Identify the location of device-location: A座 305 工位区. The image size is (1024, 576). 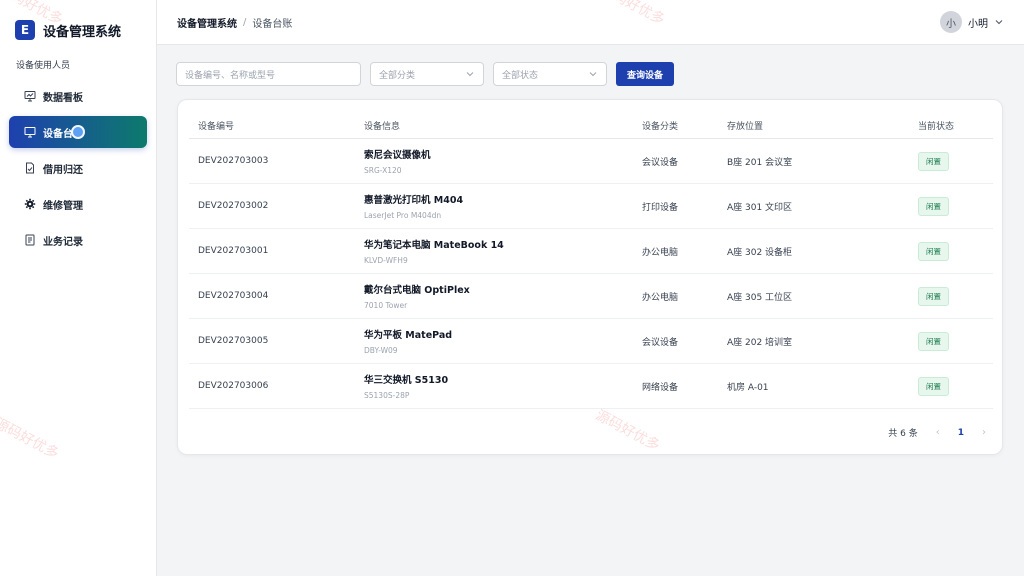
(760, 297).